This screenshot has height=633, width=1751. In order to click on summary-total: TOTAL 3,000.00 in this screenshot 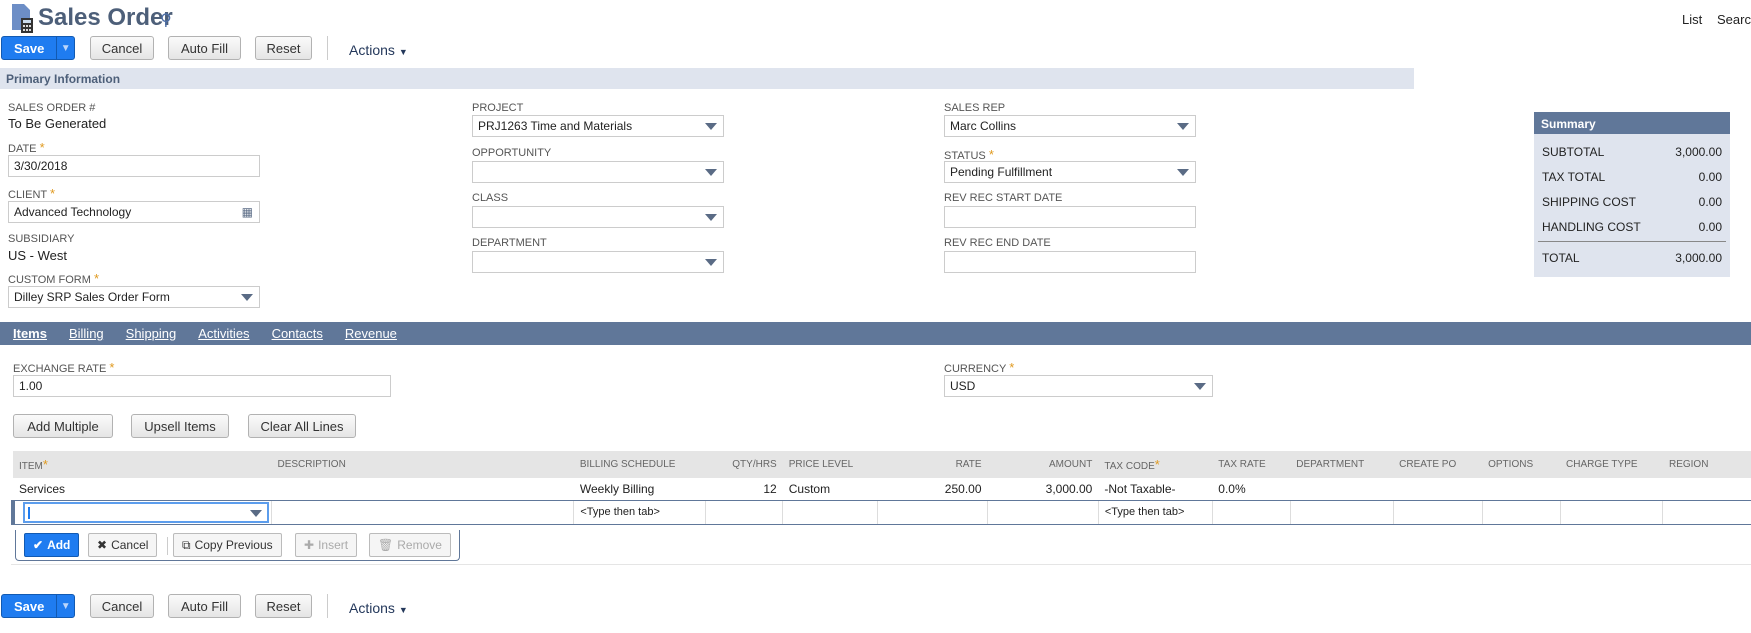, I will do `click(1632, 258)`.